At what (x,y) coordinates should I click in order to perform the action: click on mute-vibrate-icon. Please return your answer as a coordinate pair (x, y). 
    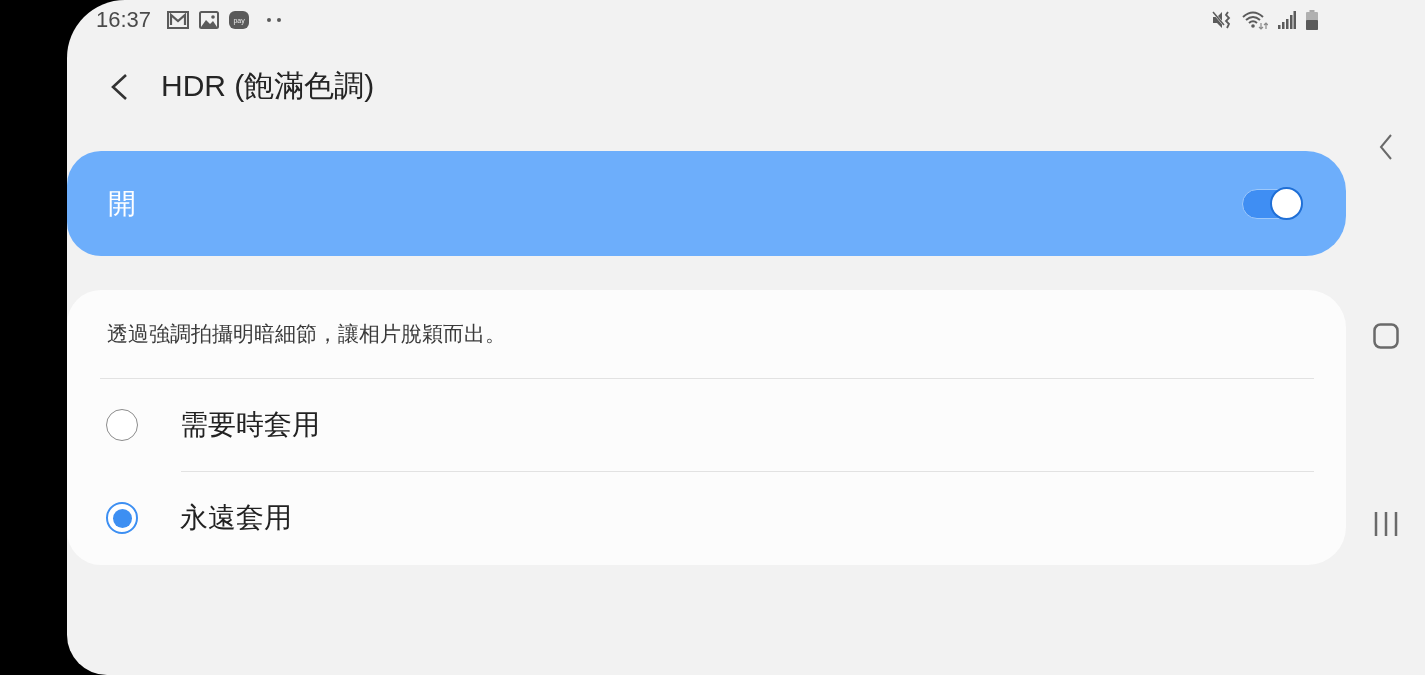
    Looking at the image, I should click on (1222, 20).